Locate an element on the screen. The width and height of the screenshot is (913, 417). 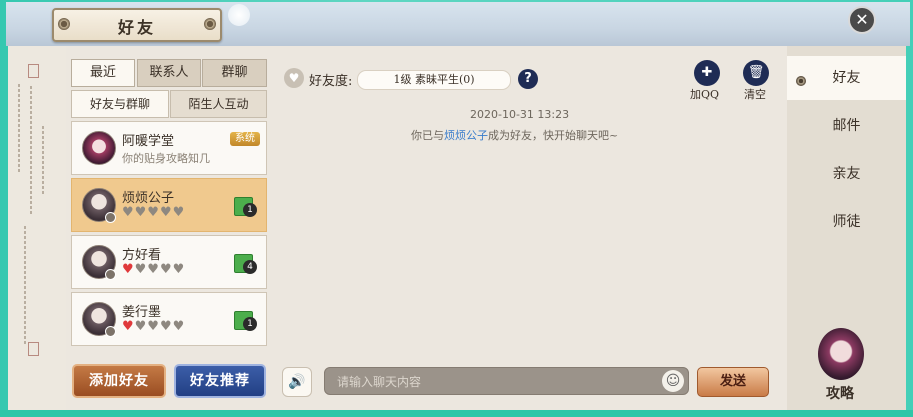
contact-item: 阿暖学堂 你的贴身攻略知几 系统 is located at coordinates (169, 148).